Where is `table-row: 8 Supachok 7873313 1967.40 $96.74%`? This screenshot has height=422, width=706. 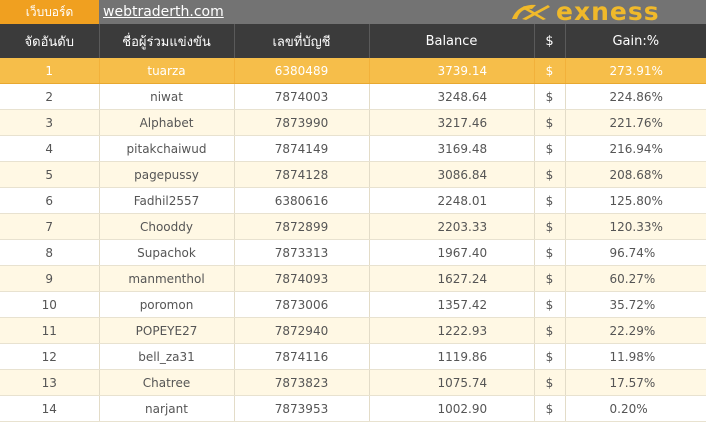 table-row: 8 Supachok 7873313 1967.40 $96.74% is located at coordinates (353, 252).